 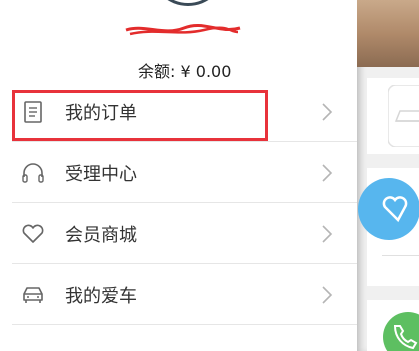 I want to click on menu-item-service-center: 受理中心, so click(x=178, y=172).